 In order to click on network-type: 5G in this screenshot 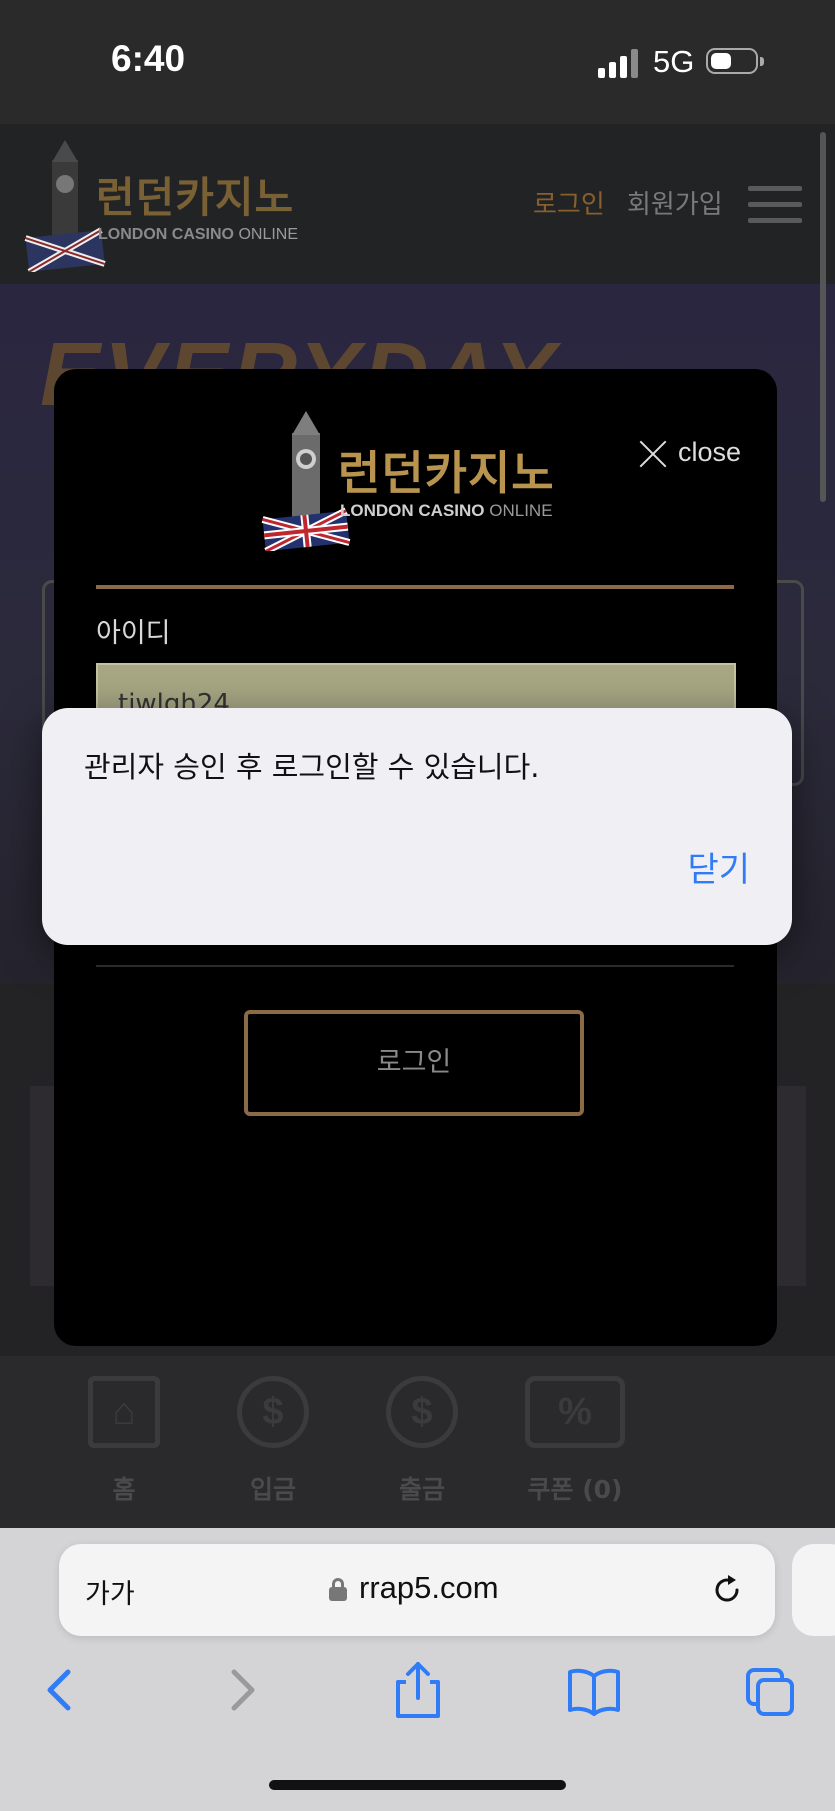, I will do `click(674, 61)`.